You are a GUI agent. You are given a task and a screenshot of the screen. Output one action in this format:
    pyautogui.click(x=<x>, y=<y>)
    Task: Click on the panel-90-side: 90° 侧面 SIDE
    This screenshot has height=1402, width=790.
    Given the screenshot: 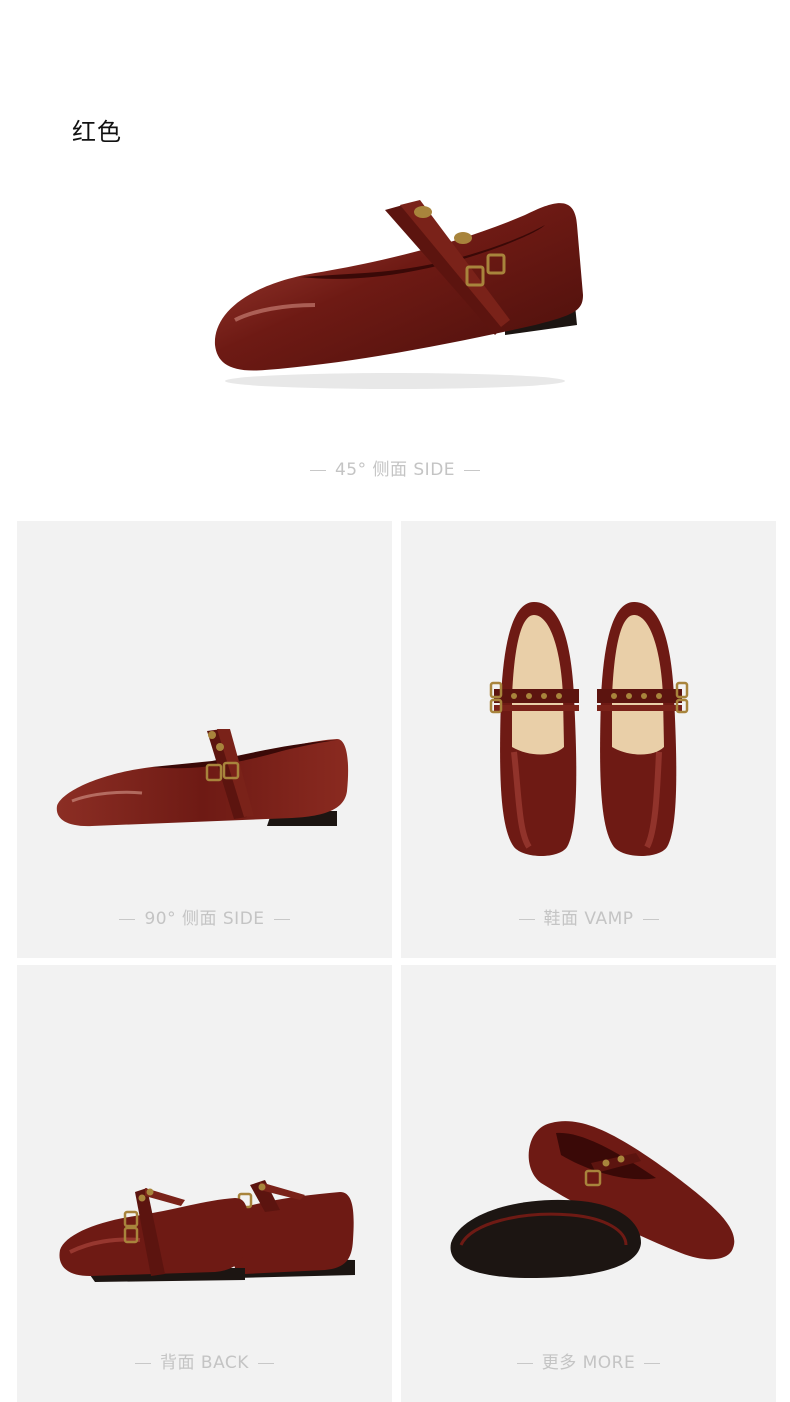 What is the action you would take?
    pyautogui.click(x=204, y=739)
    